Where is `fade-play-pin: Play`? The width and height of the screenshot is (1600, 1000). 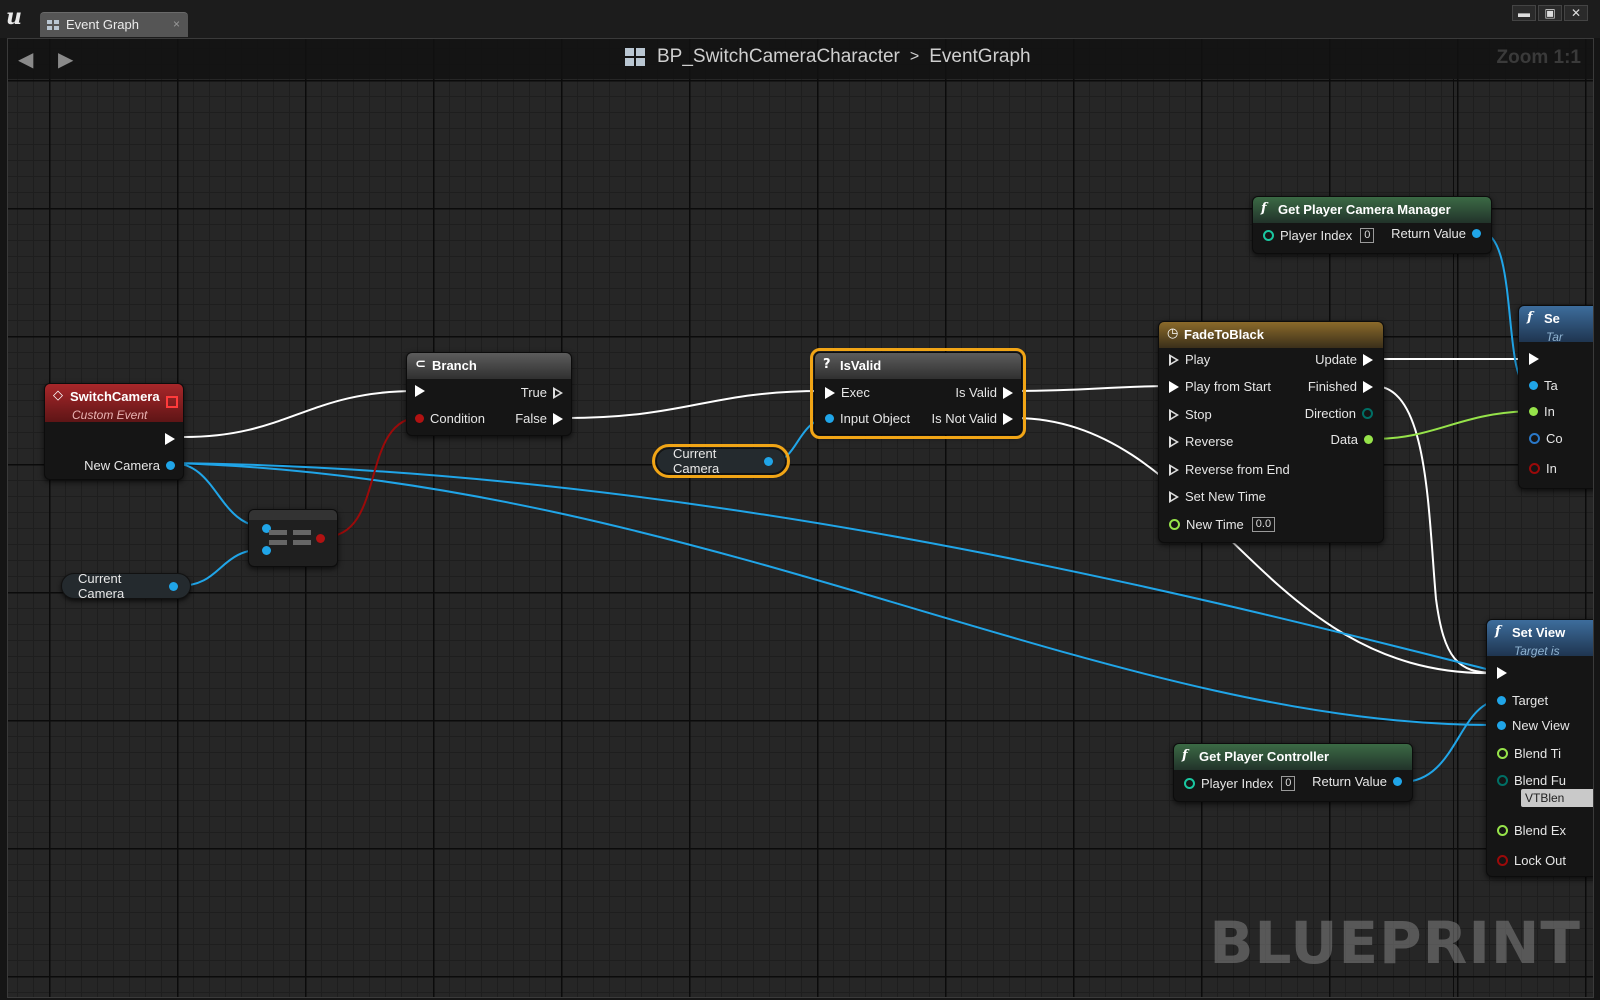
fade-play-pin: Play is located at coordinates (1189, 359).